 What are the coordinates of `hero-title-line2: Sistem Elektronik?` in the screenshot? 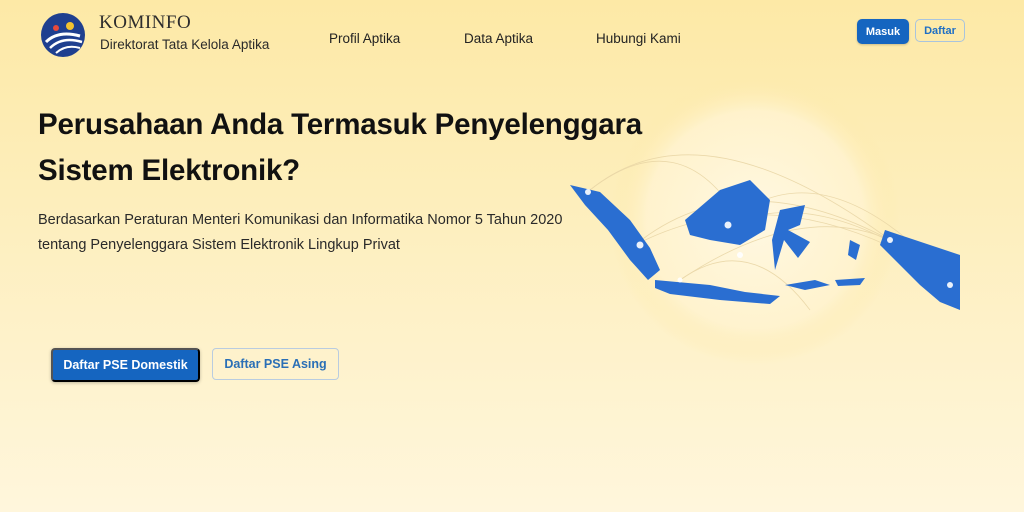 It's located at (169, 170).